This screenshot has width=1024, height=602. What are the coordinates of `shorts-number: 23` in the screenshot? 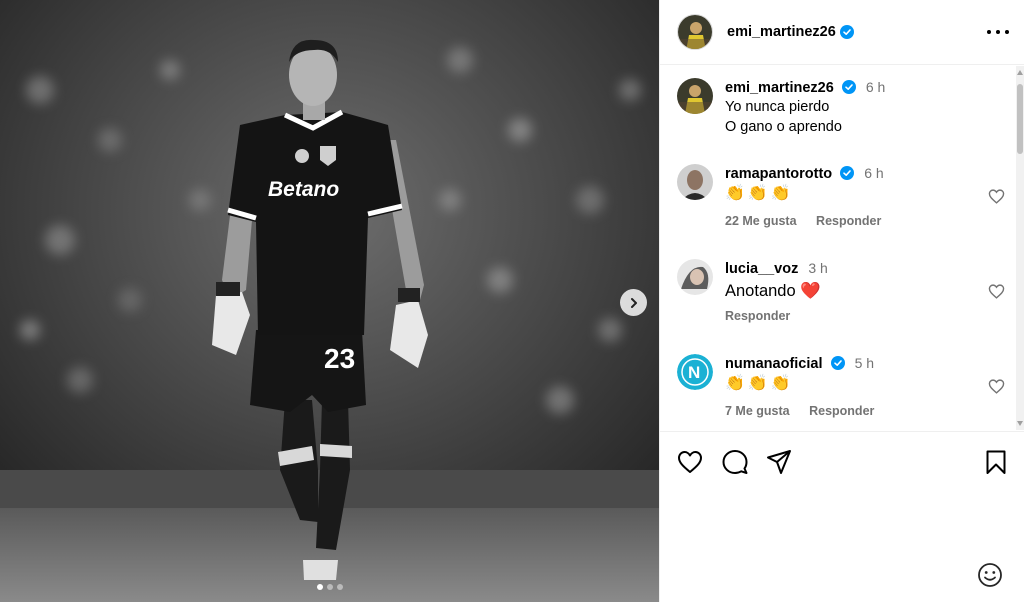 It's located at (339, 358).